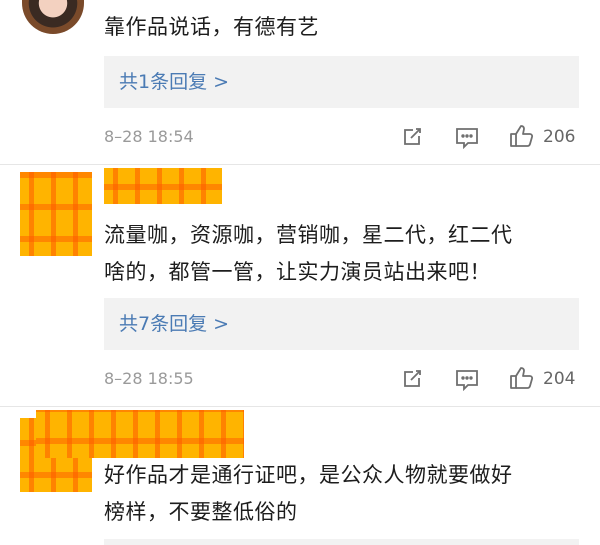 The image size is (600, 545). I want to click on reply-thread-box: 共7条回复 >, so click(341, 324).